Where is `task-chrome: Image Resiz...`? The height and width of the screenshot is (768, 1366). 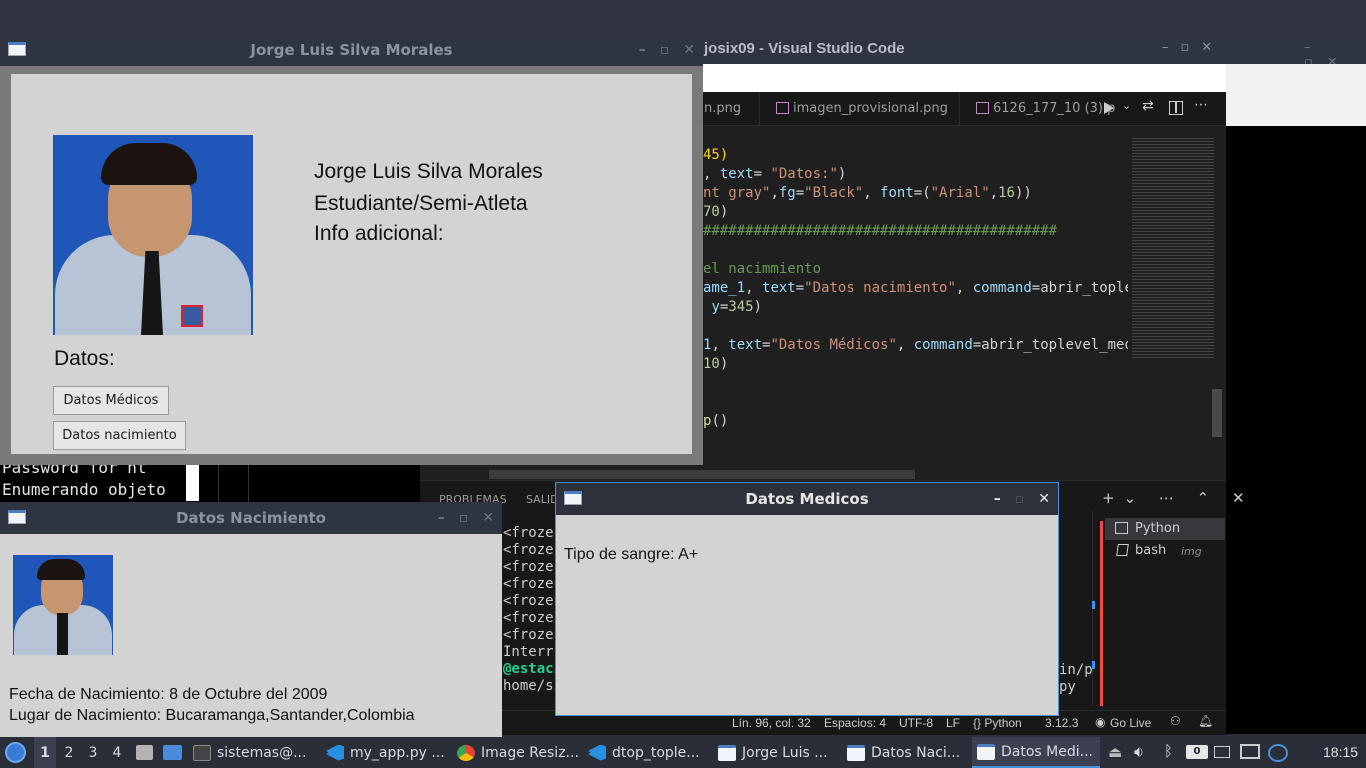 task-chrome: Image Resiz... is located at coordinates (519, 752).